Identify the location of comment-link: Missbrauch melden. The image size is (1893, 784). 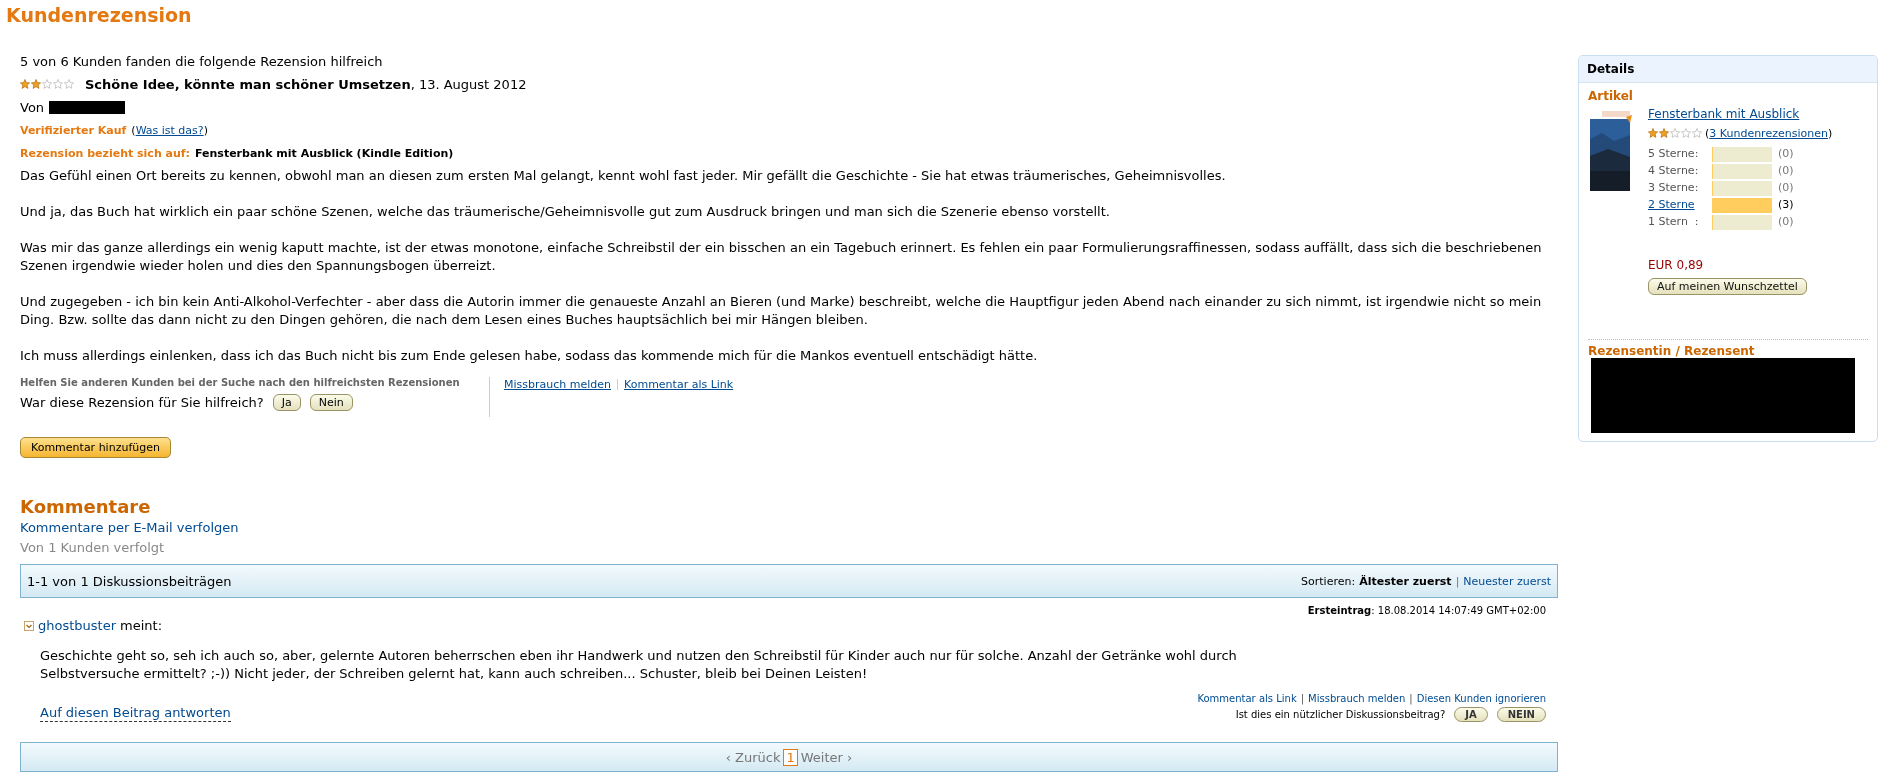
(1357, 698).